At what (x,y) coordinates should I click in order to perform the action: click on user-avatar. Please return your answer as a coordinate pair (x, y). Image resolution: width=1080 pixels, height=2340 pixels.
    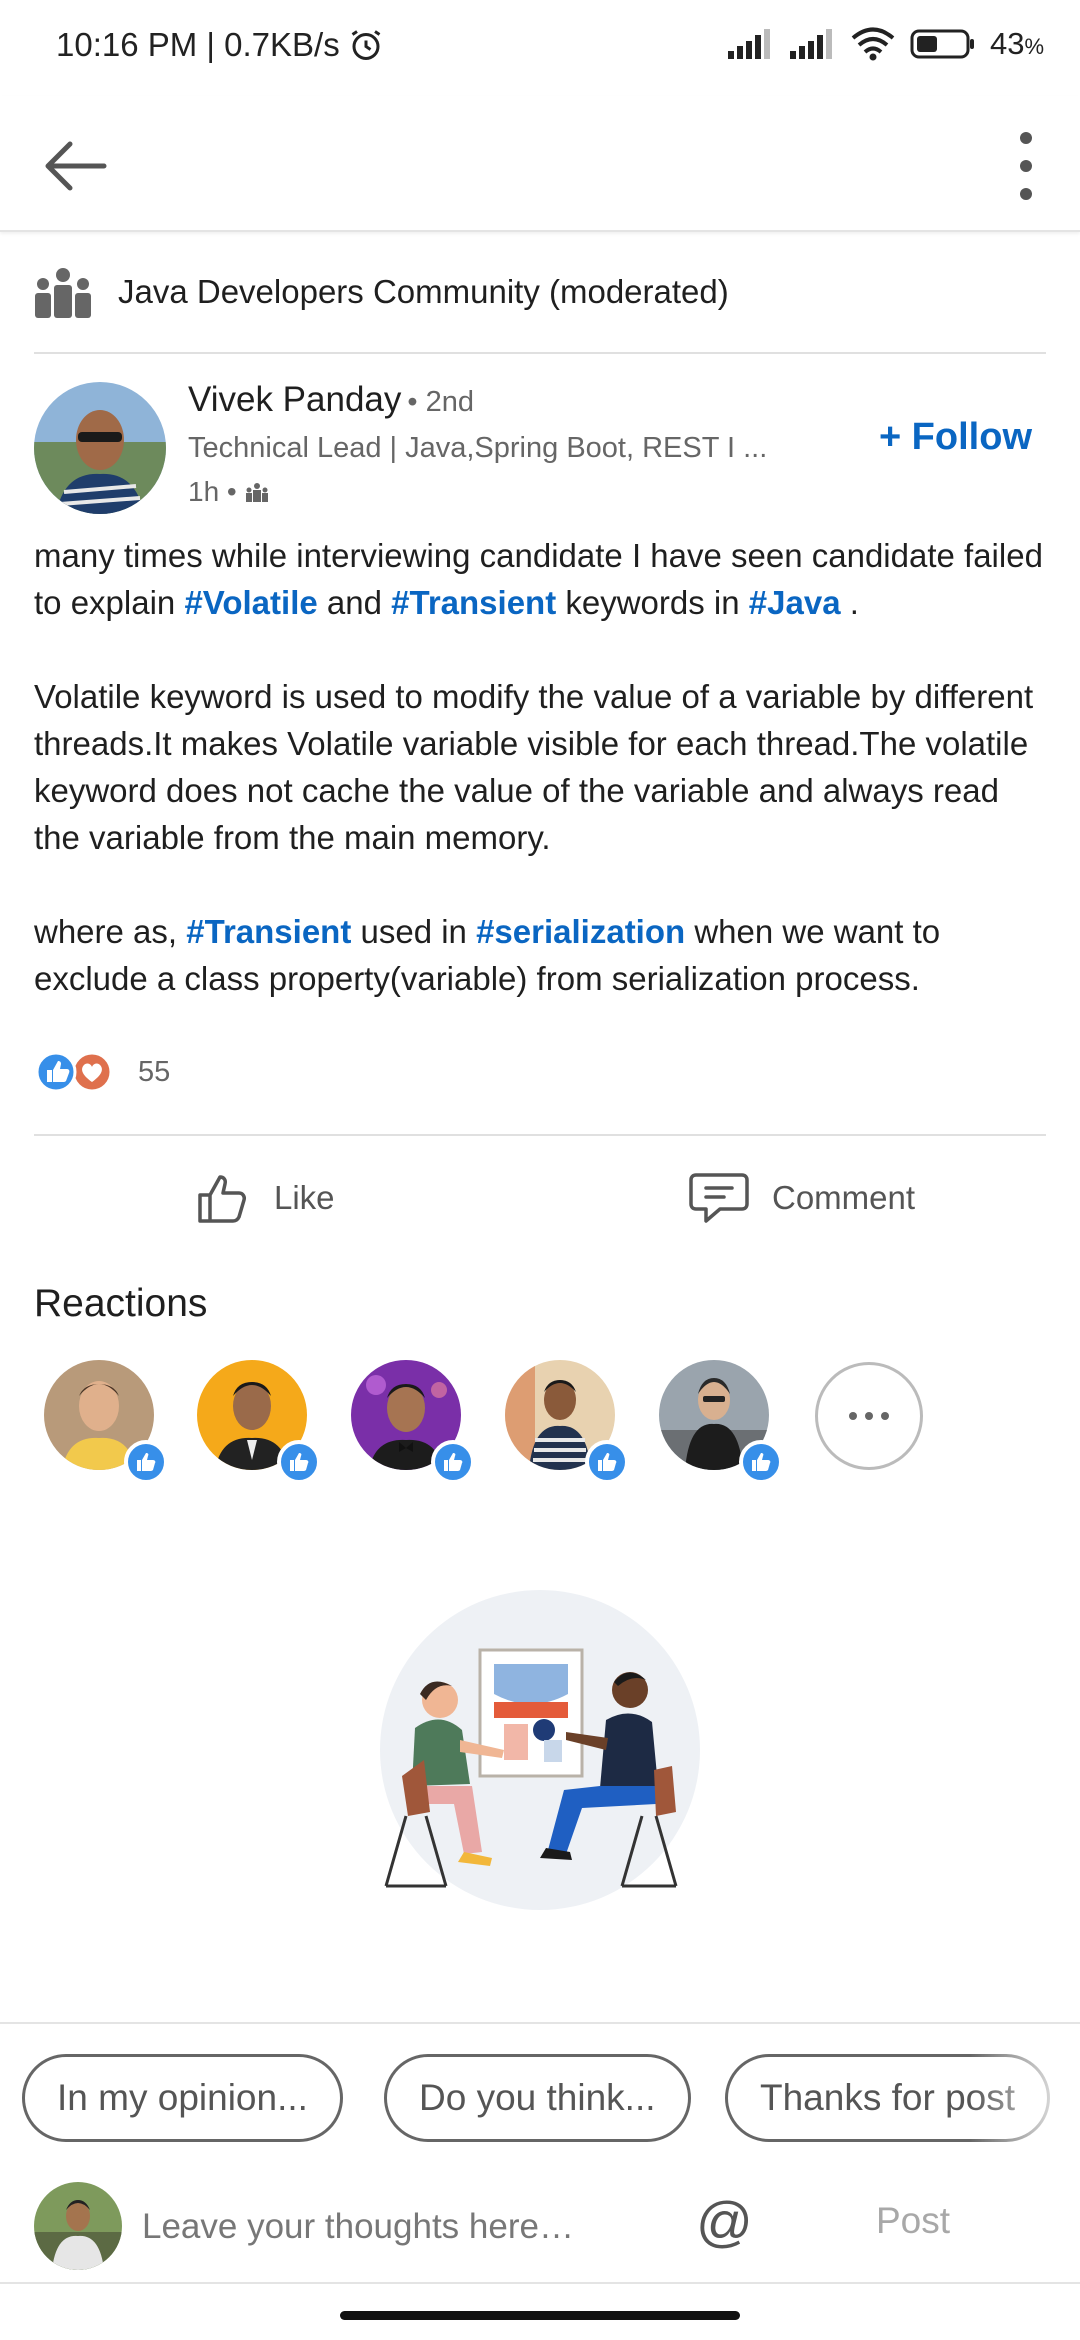
    Looking at the image, I should click on (78, 2226).